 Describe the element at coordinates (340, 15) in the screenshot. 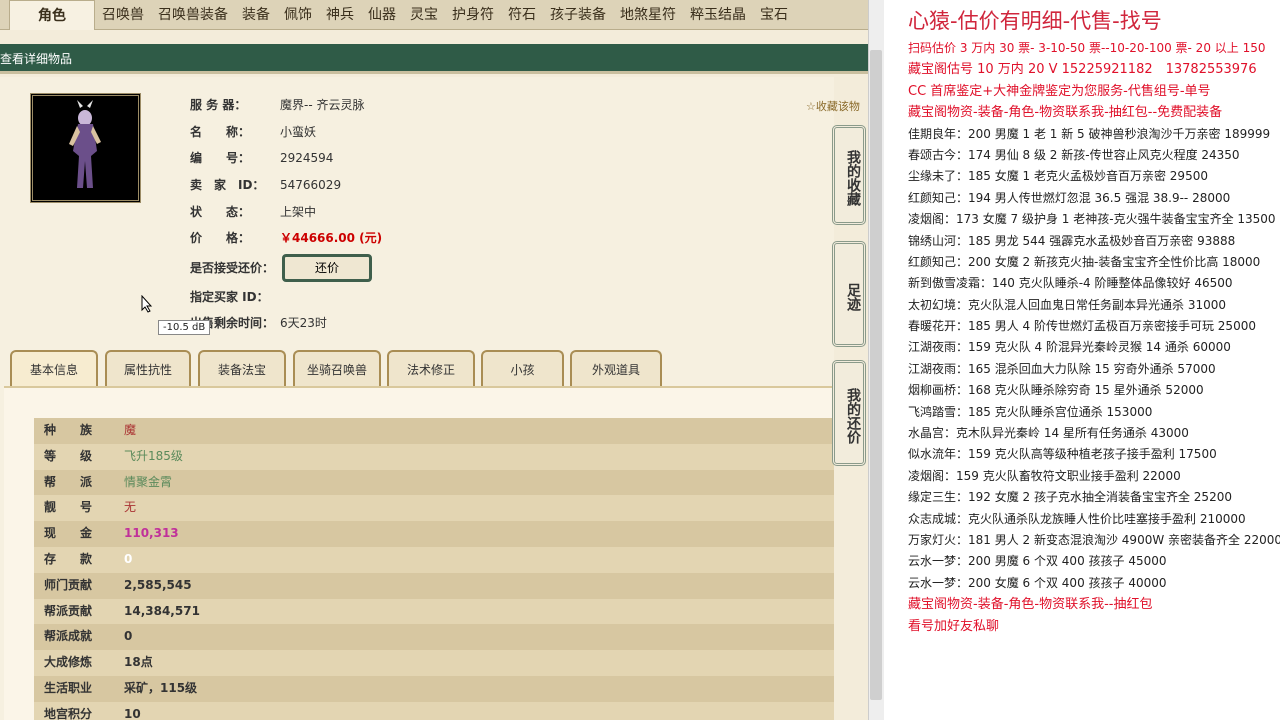

I see `nav-tab: 神兵` at that location.